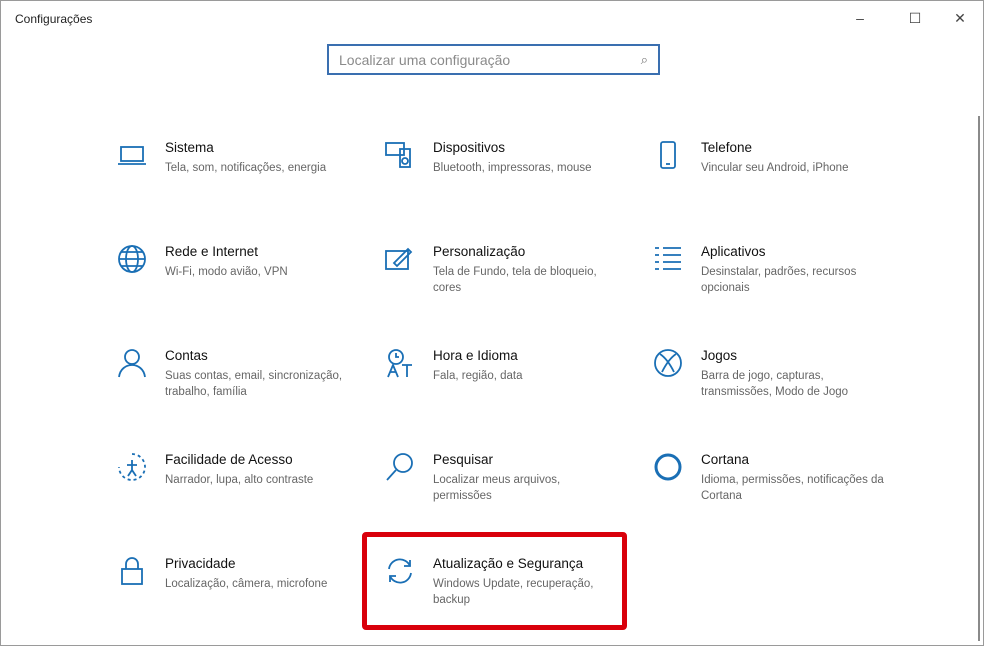  I want to click on settings-item-title: Sistema, so click(189, 147).